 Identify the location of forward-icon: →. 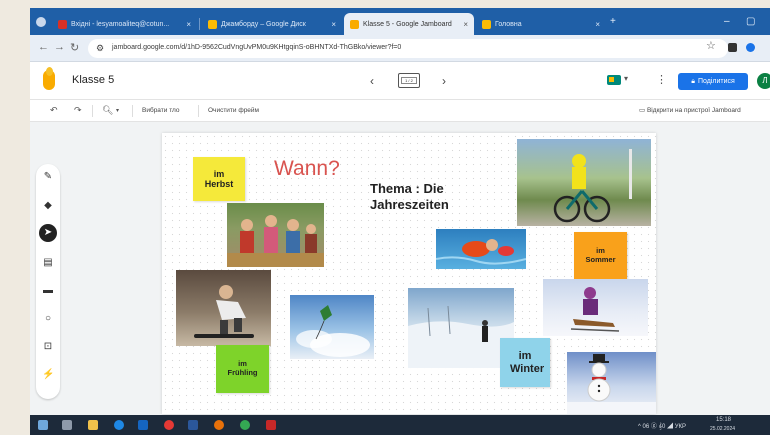
(59, 47).